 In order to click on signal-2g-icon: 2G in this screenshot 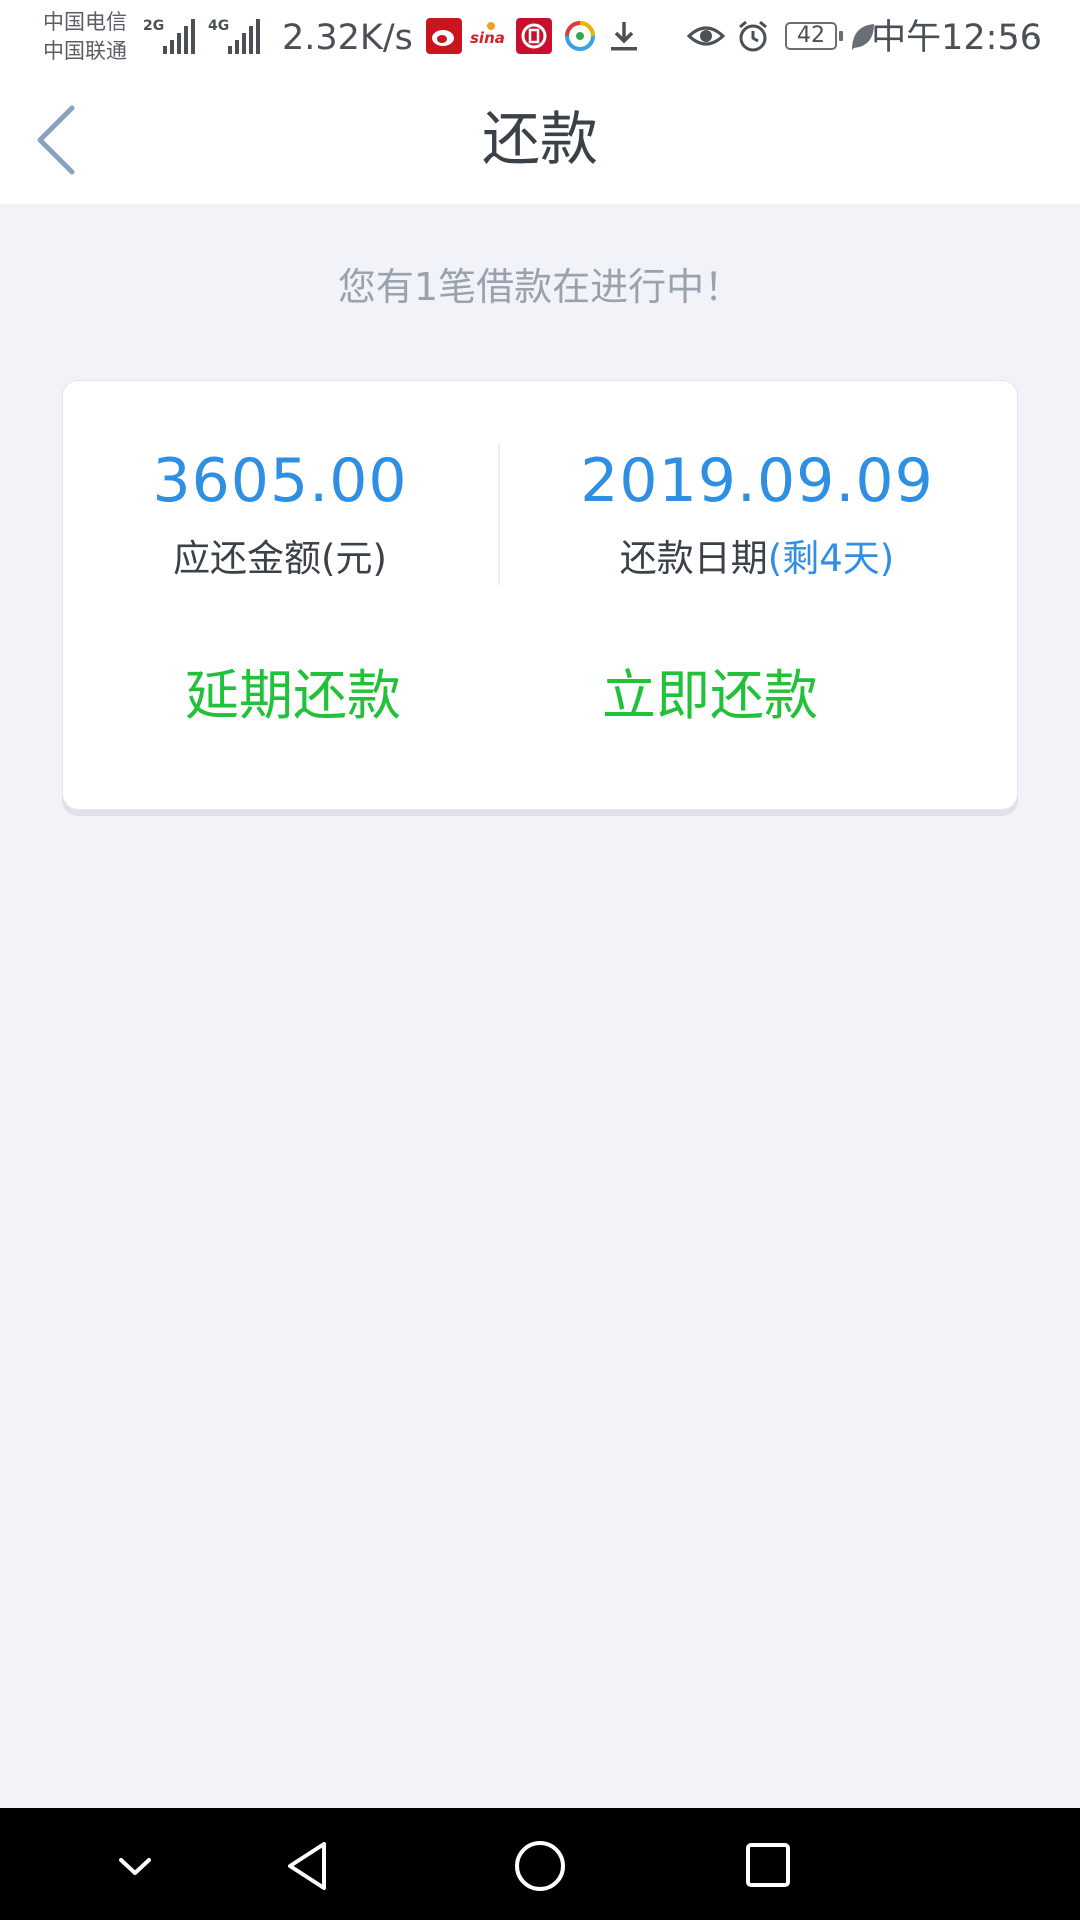, I will do `click(169, 36)`.